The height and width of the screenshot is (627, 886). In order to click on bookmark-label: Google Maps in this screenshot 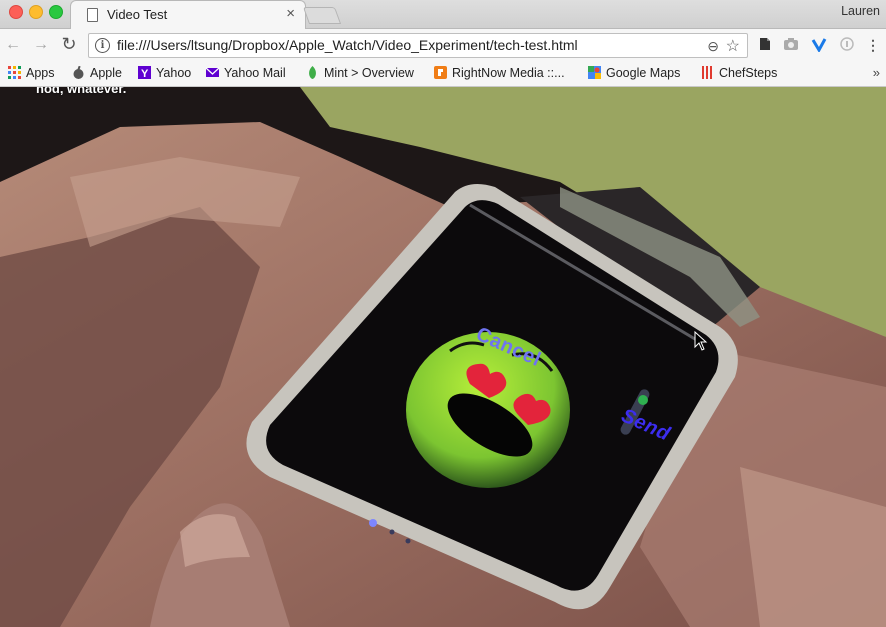, I will do `click(643, 73)`.